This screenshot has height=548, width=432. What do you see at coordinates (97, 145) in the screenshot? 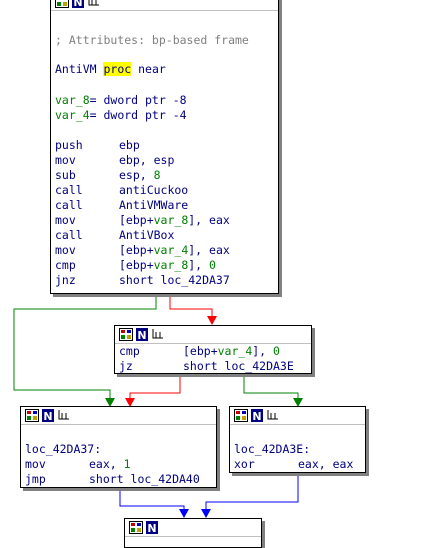
I see `instruction-row: push ebp` at bounding box center [97, 145].